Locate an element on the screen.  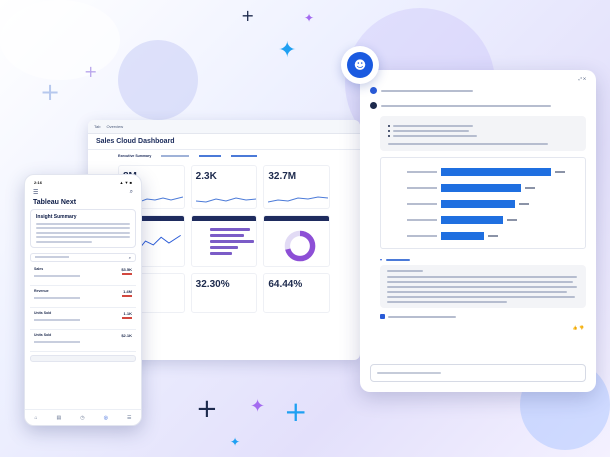
app-title: Tableau Next is located at coordinates (55, 202).